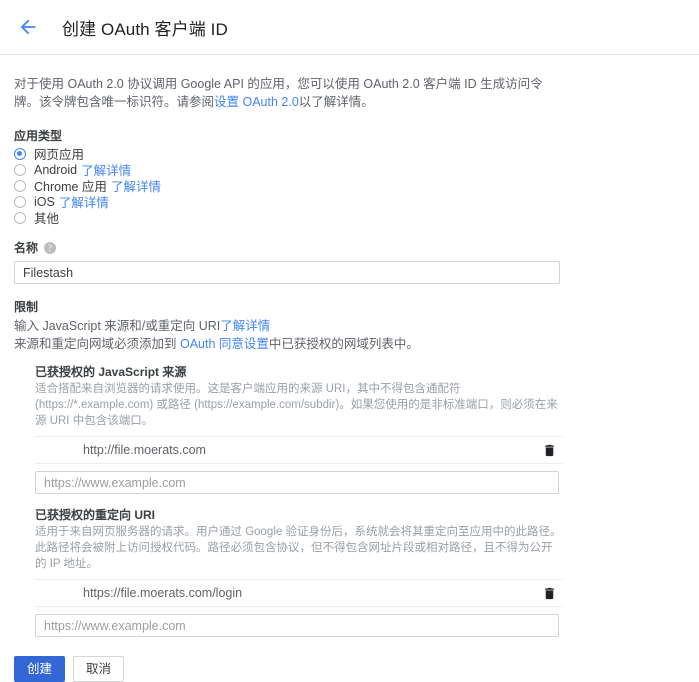 The image size is (699, 682). Describe the element at coordinates (26, 307) in the screenshot. I see `restrictions-label: 限制` at that location.